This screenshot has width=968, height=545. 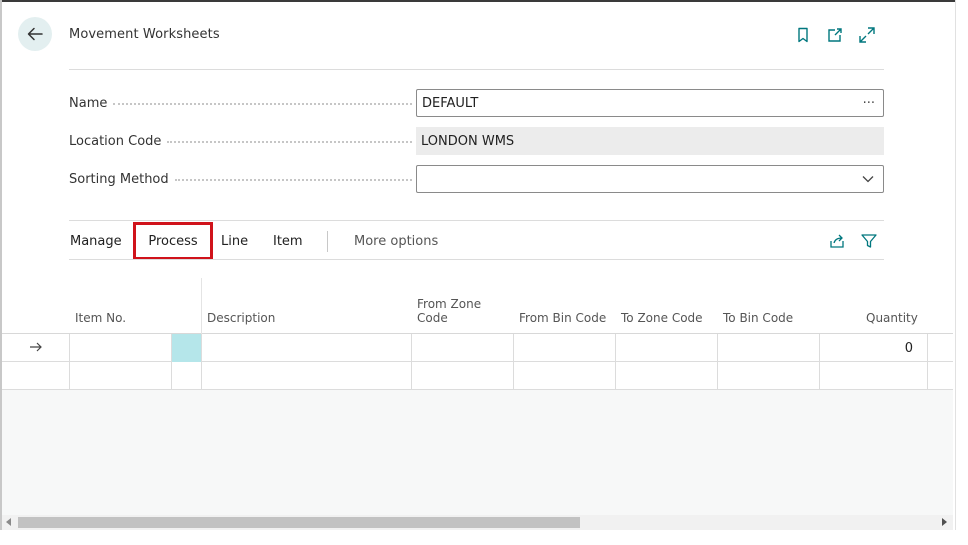 What do you see at coordinates (961, 272) in the screenshot?
I see `vertical-scrollbar` at bounding box center [961, 272].